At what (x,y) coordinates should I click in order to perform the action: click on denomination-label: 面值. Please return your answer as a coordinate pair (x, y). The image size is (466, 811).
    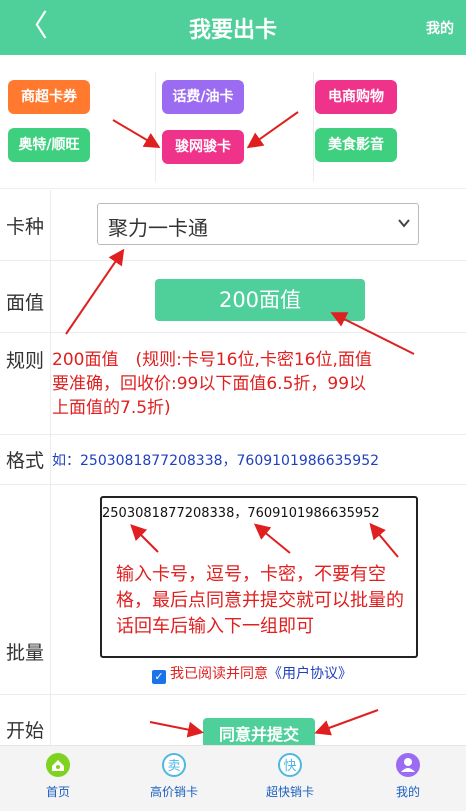
    Looking at the image, I should click on (25, 303).